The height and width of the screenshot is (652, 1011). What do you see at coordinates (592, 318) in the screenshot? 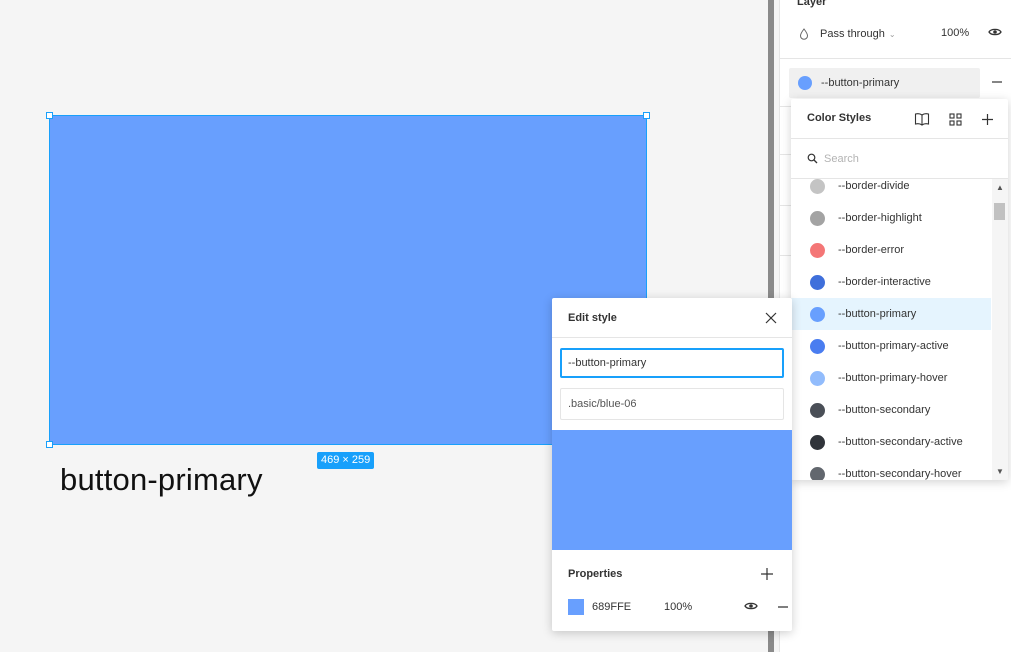
I see `edit-style-title: Edit style` at bounding box center [592, 318].